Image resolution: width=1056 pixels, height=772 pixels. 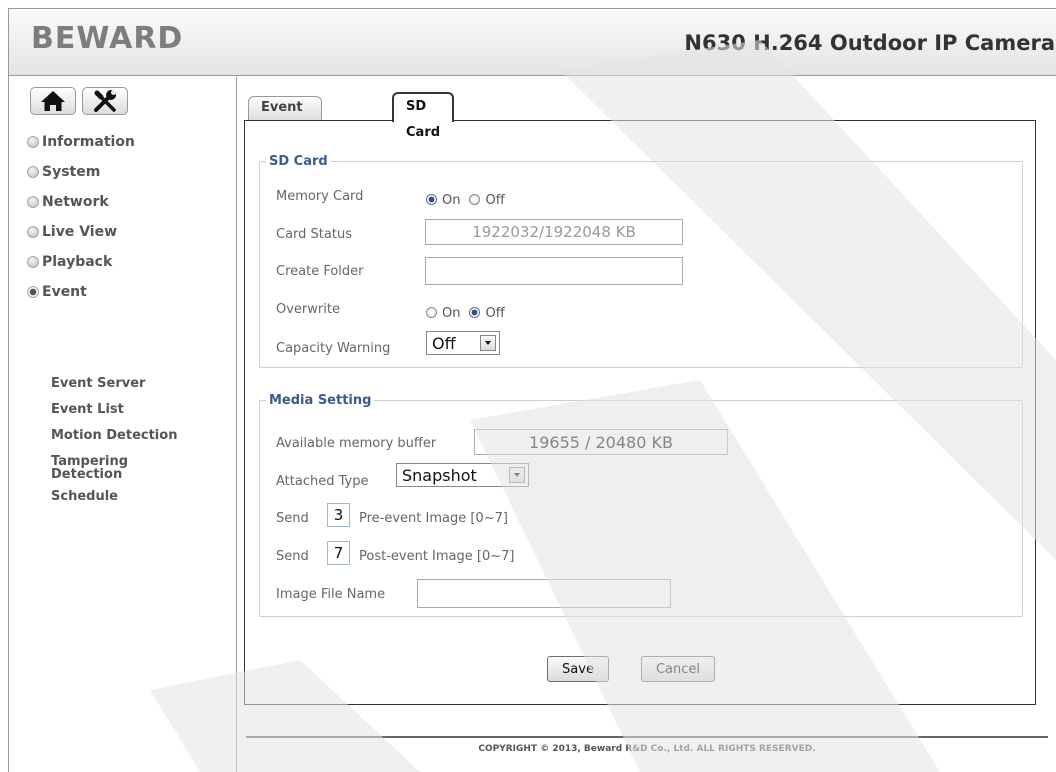 What do you see at coordinates (126, 383) in the screenshot?
I see `submenu-event-server: Event Server` at bounding box center [126, 383].